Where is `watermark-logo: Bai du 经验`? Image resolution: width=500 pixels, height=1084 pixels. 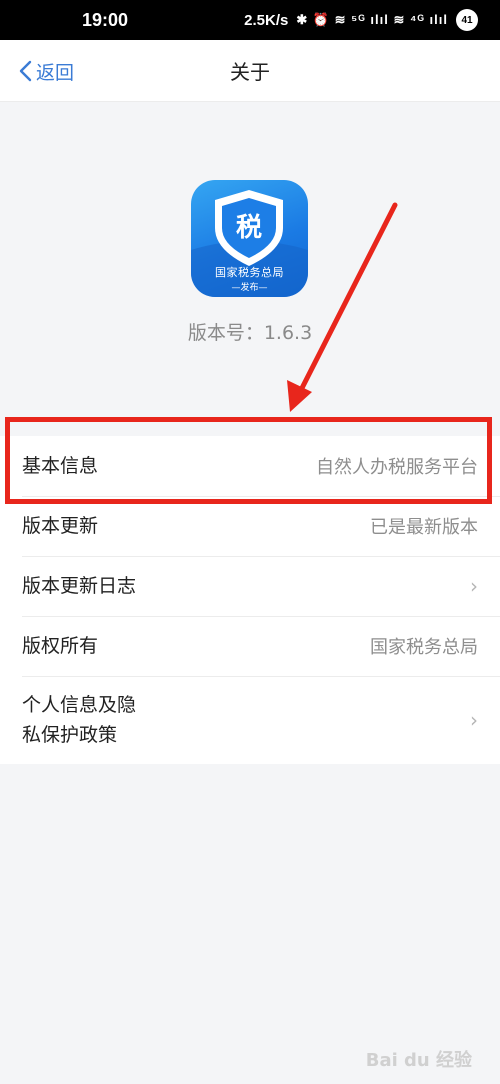
watermark-logo: Bai du 经验 is located at coordinates (418, 1060).